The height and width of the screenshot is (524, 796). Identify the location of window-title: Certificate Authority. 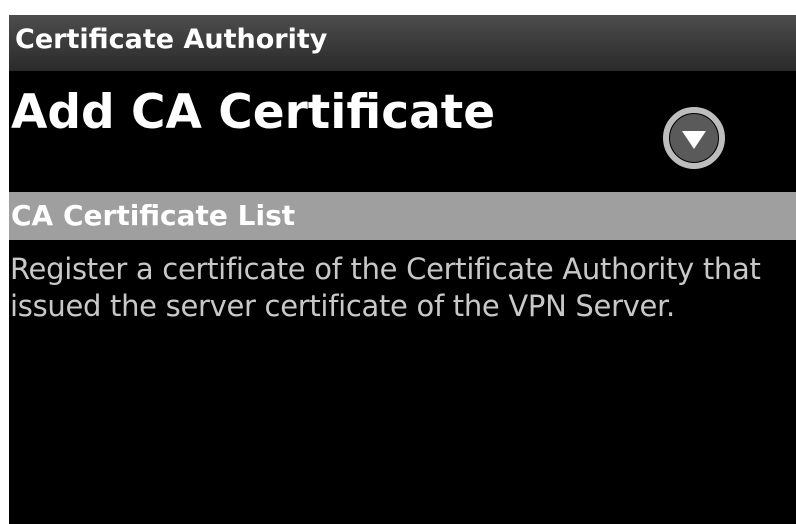
(171, 39).